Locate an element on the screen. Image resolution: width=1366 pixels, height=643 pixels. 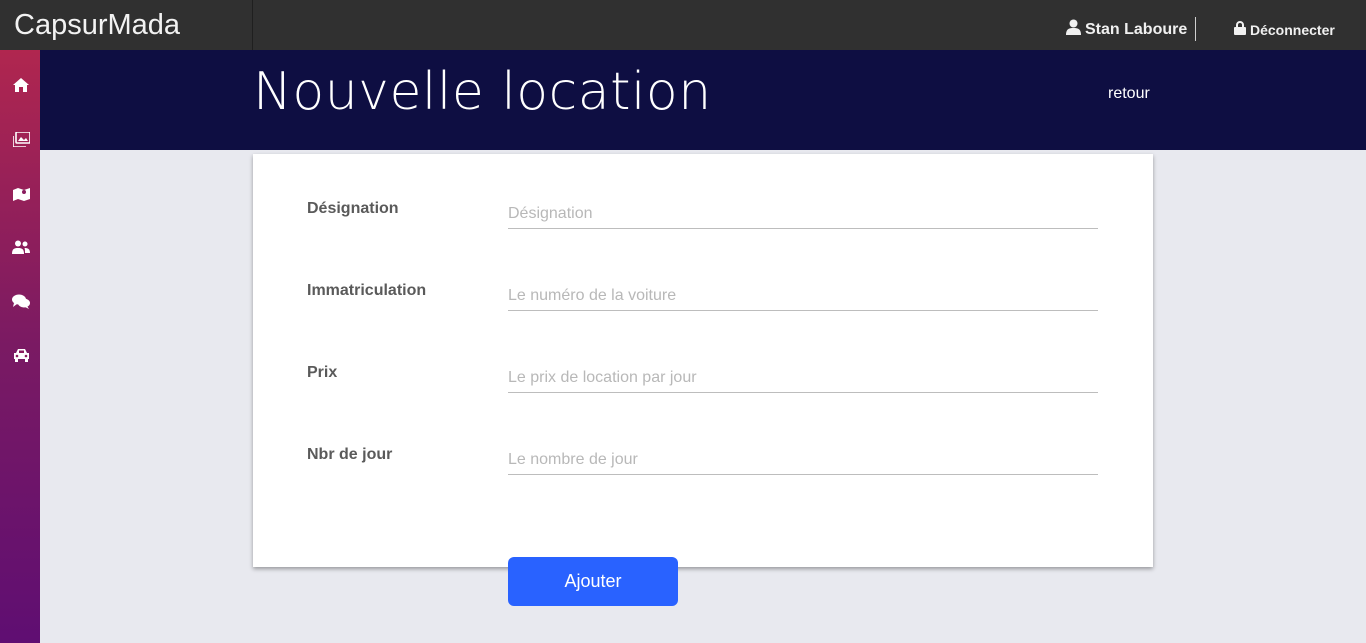
ajouter-button: Ajouter is located at coordinates (593, 581).